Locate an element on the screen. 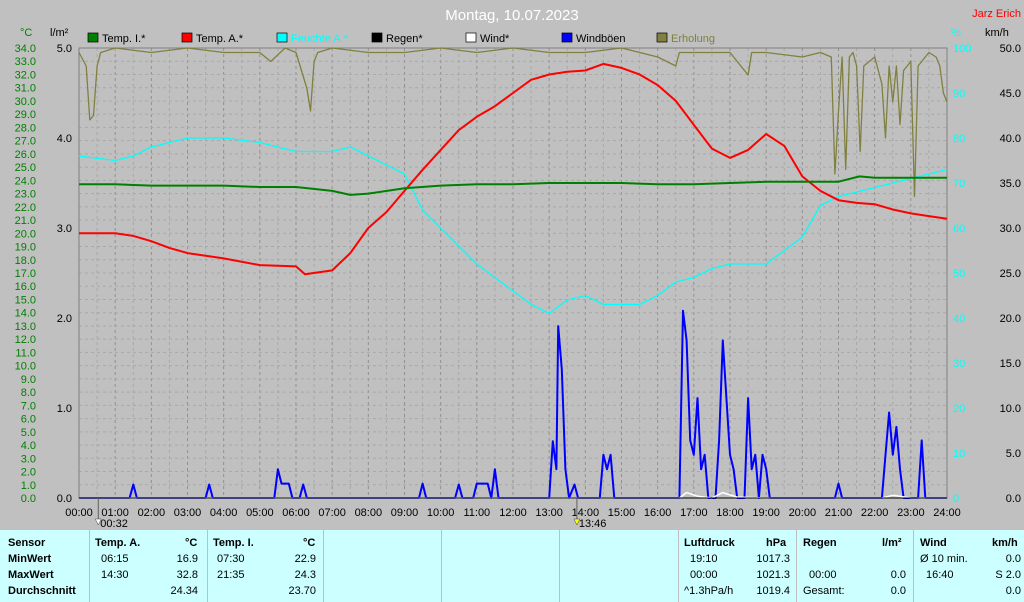 The width and height of the screenshot is (1024, 602). temp-axis-tick-label: 19.0 is located at coordinates (25, 248).